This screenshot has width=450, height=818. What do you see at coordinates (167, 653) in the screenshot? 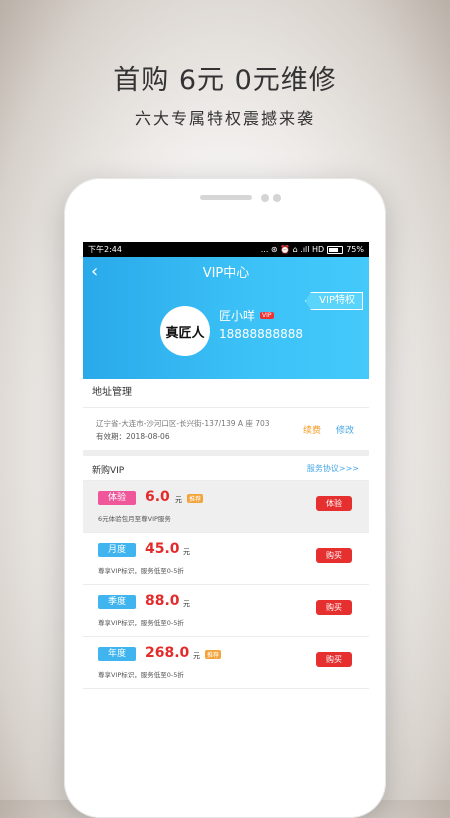
I see `plan-price: 268.0` at bounding box center [167, 653].